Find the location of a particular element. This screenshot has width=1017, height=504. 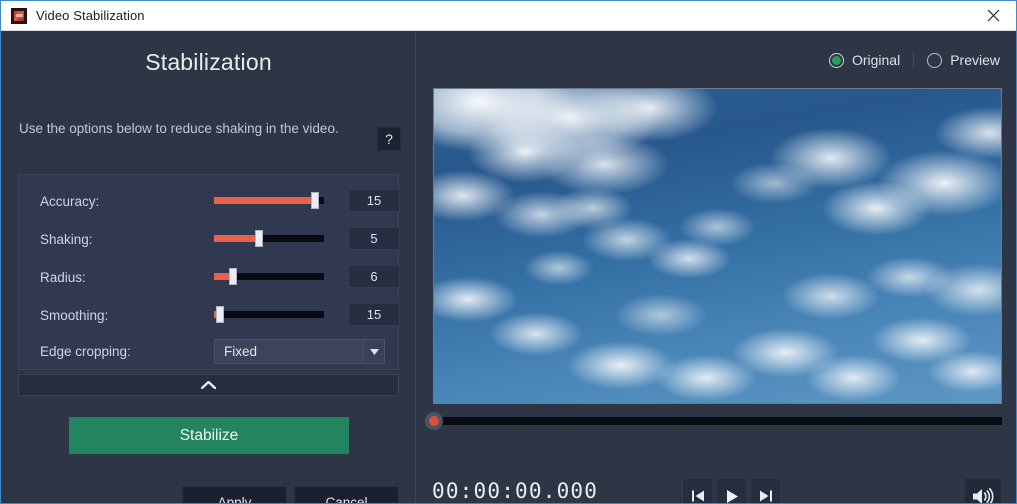

smoothing-slider-thumb is located at coordinates (219, 314).